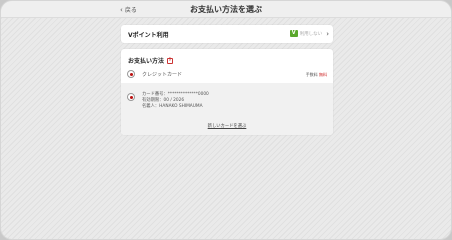 The height and width of the screenshot is (240, 452). What do you see at coordinates (311, 74) in the screenshot?
I see `fee-prefix: 手数料` at bounding box center [311, 74].